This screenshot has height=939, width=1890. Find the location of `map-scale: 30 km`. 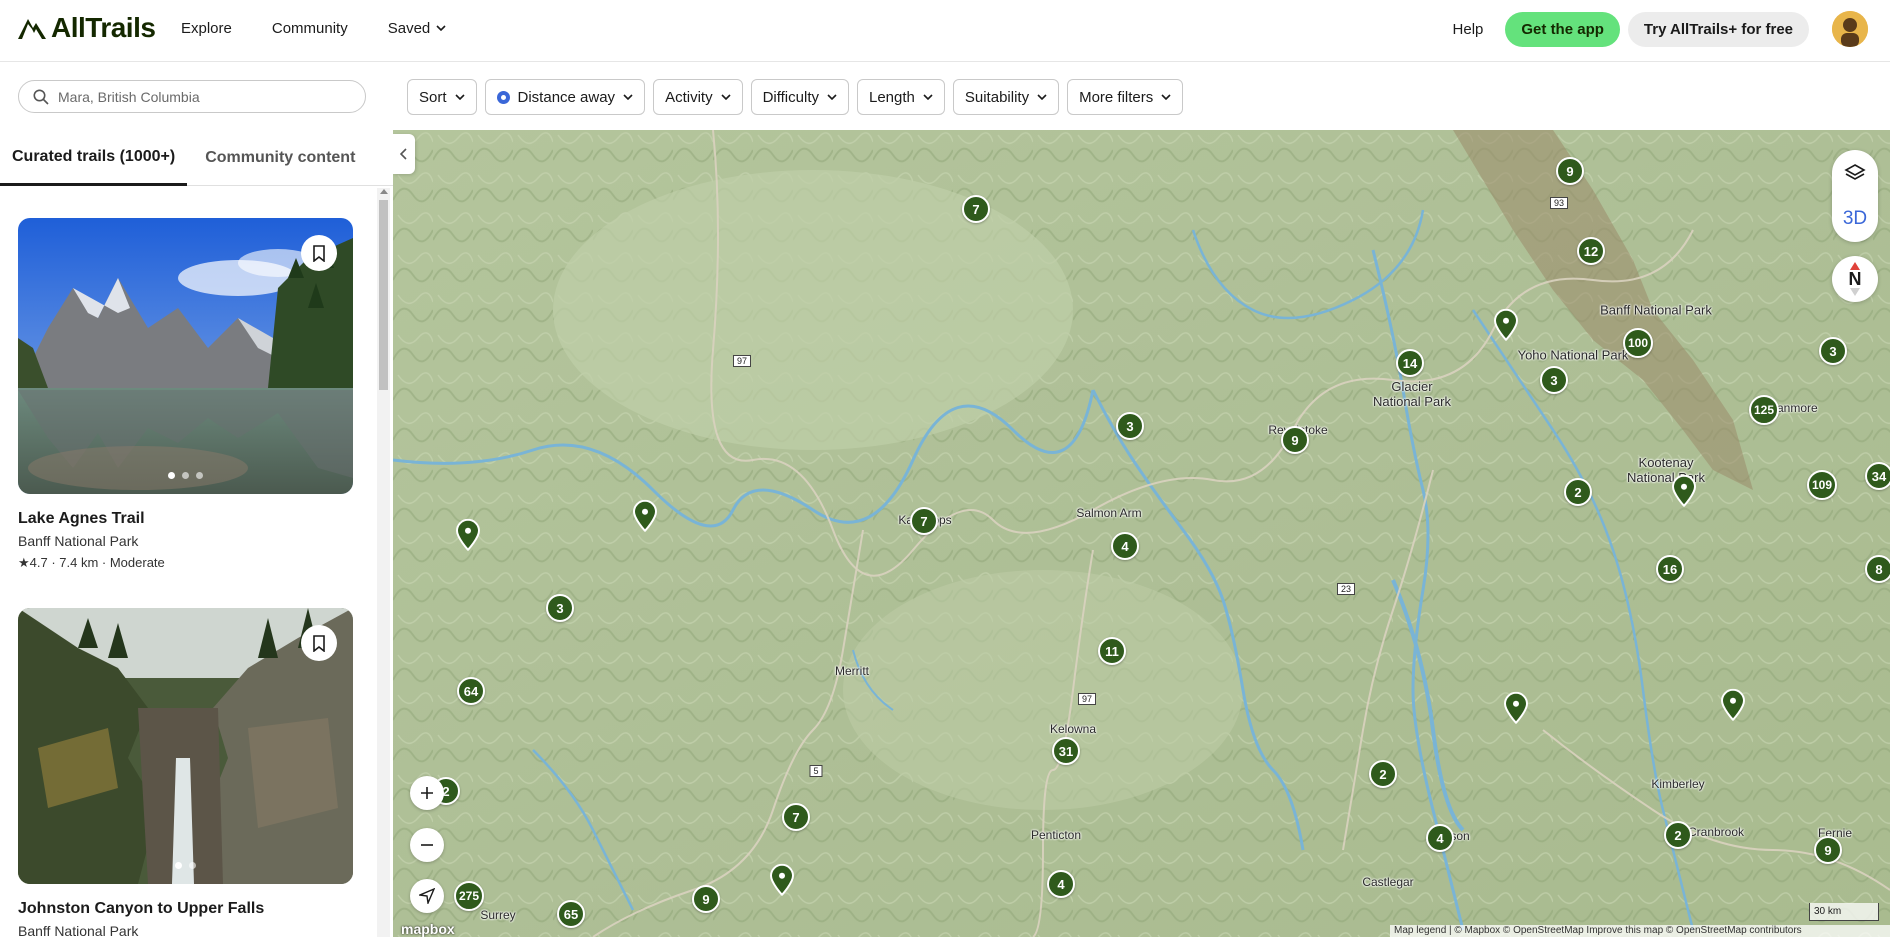

map-scale: 30 km is located at coordinates (1844, 912).